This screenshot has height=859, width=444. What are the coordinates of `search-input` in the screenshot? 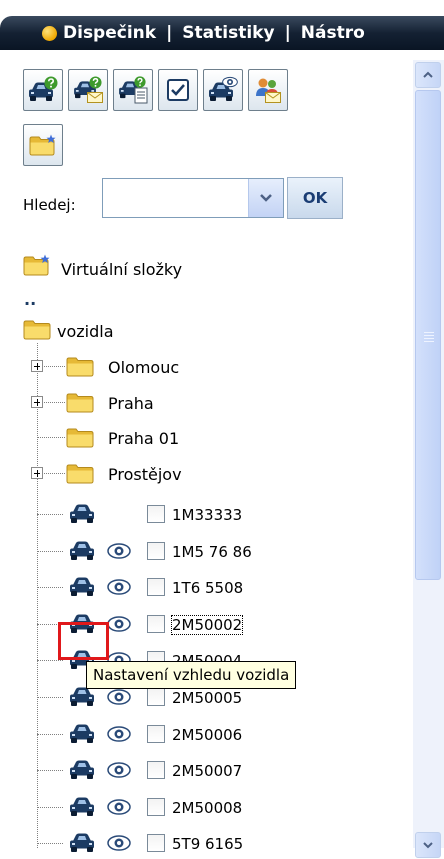 It's located at (176, 198).